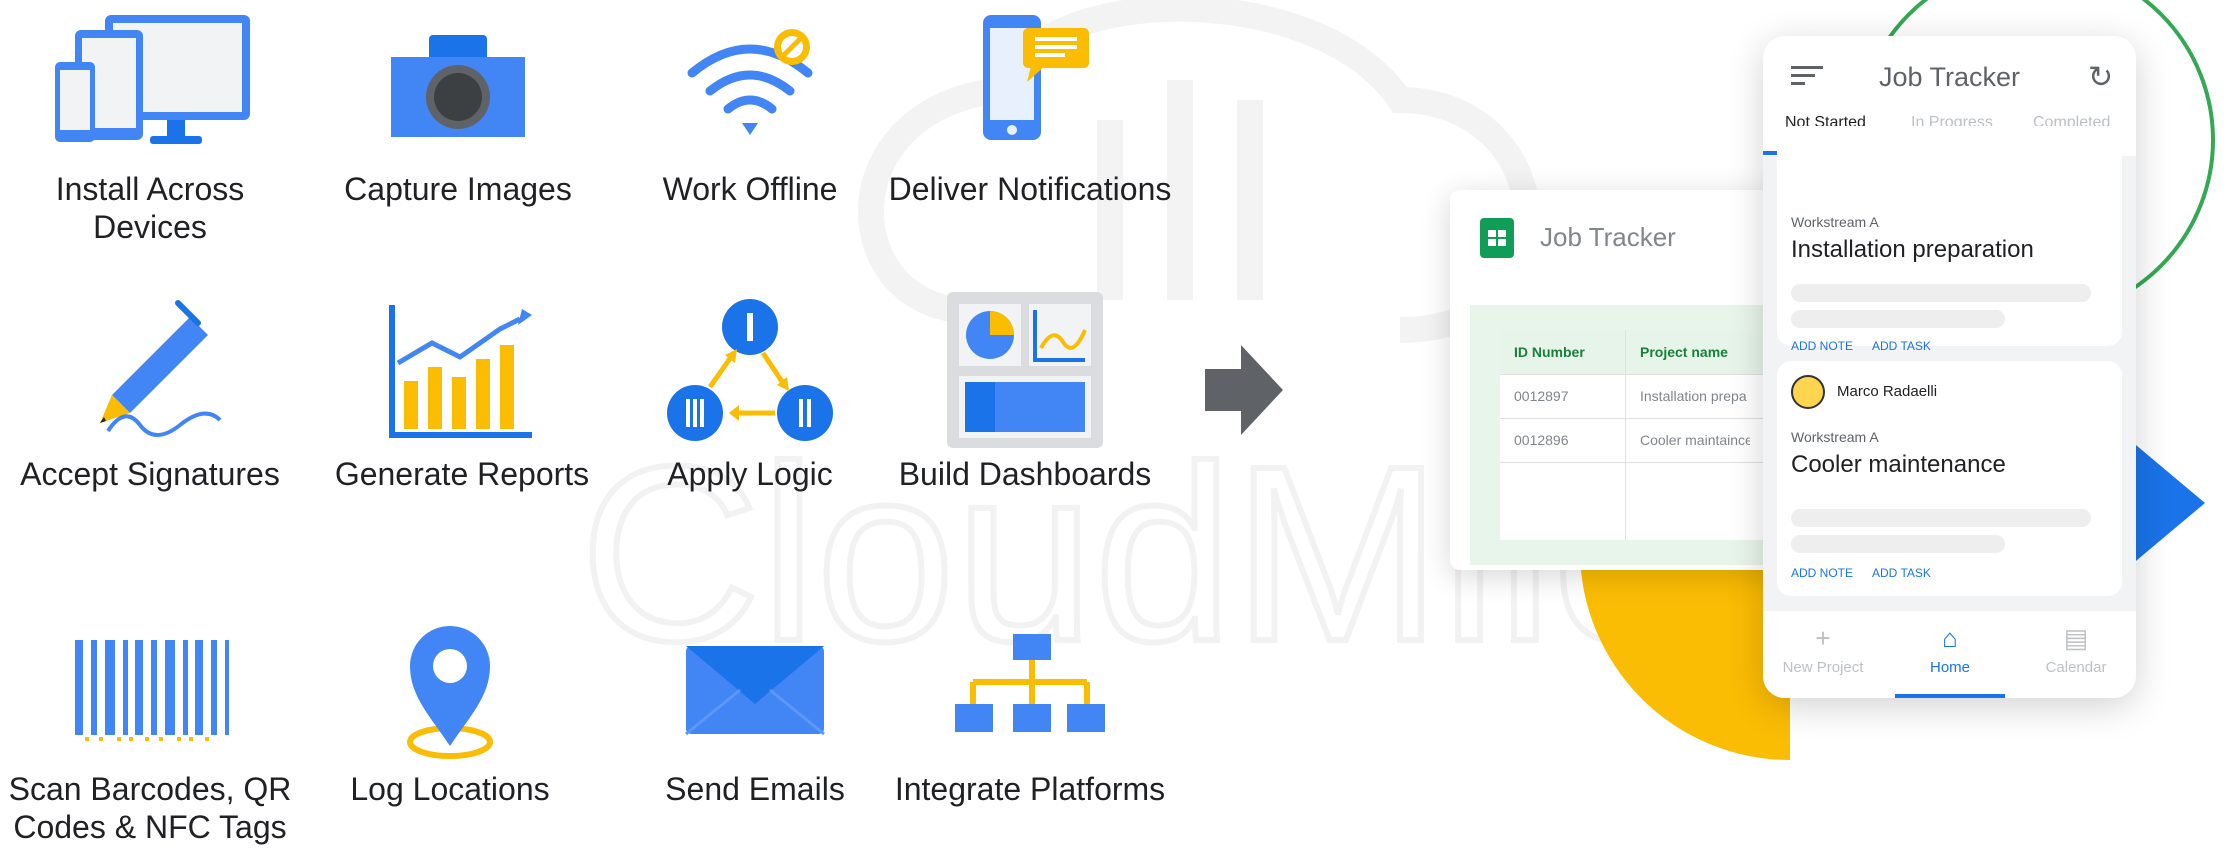 This screenshot has height=857, width=2234. I want to click on nav-new-project: + New Project, so click(1823, 649).